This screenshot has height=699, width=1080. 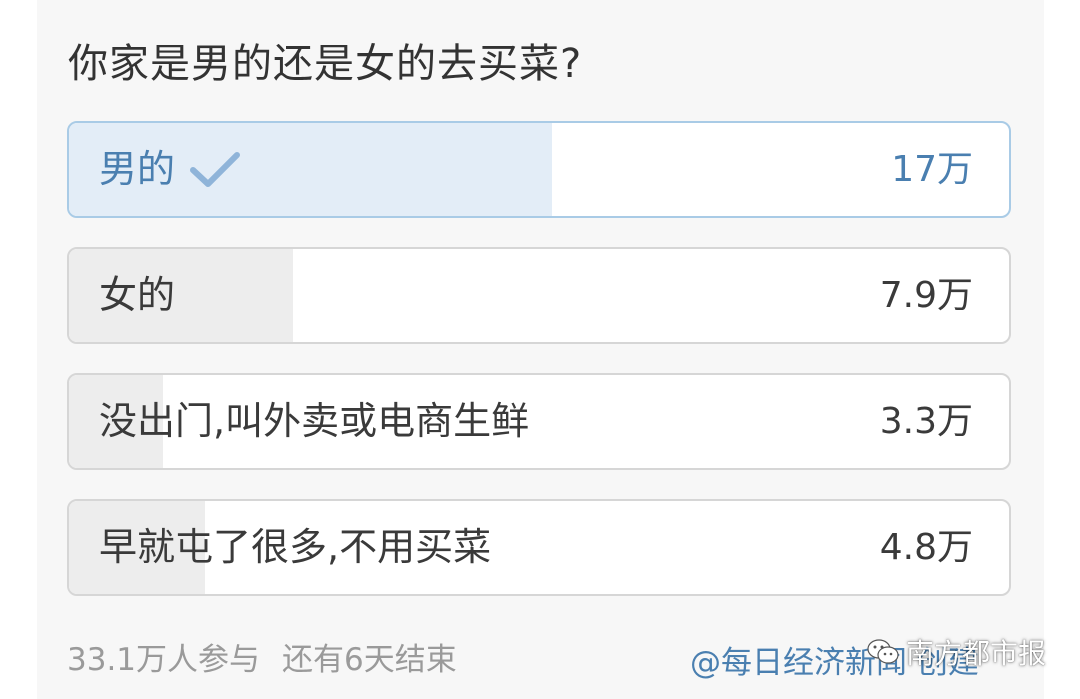 I want to click on option-label: 男的, so click(x=137, y=169).